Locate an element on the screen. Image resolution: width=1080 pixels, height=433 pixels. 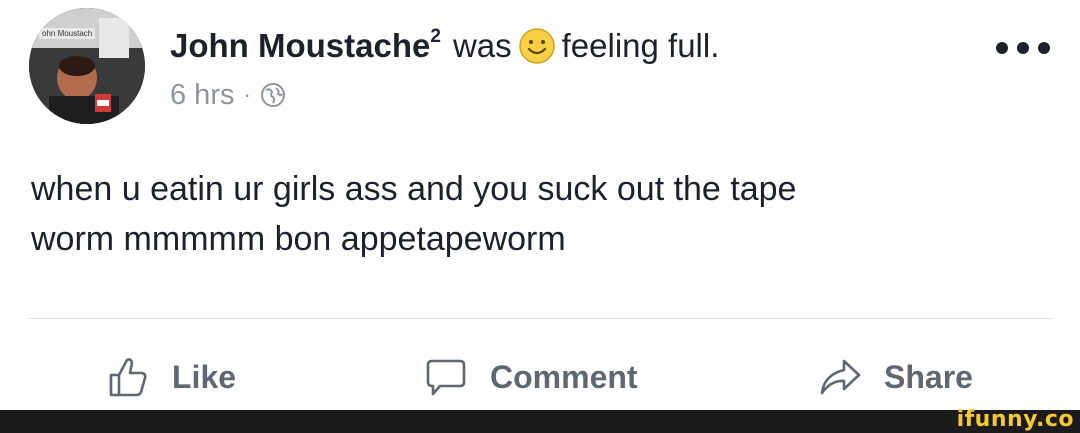
comment-button: Comment is located at coordinates (531, 377).